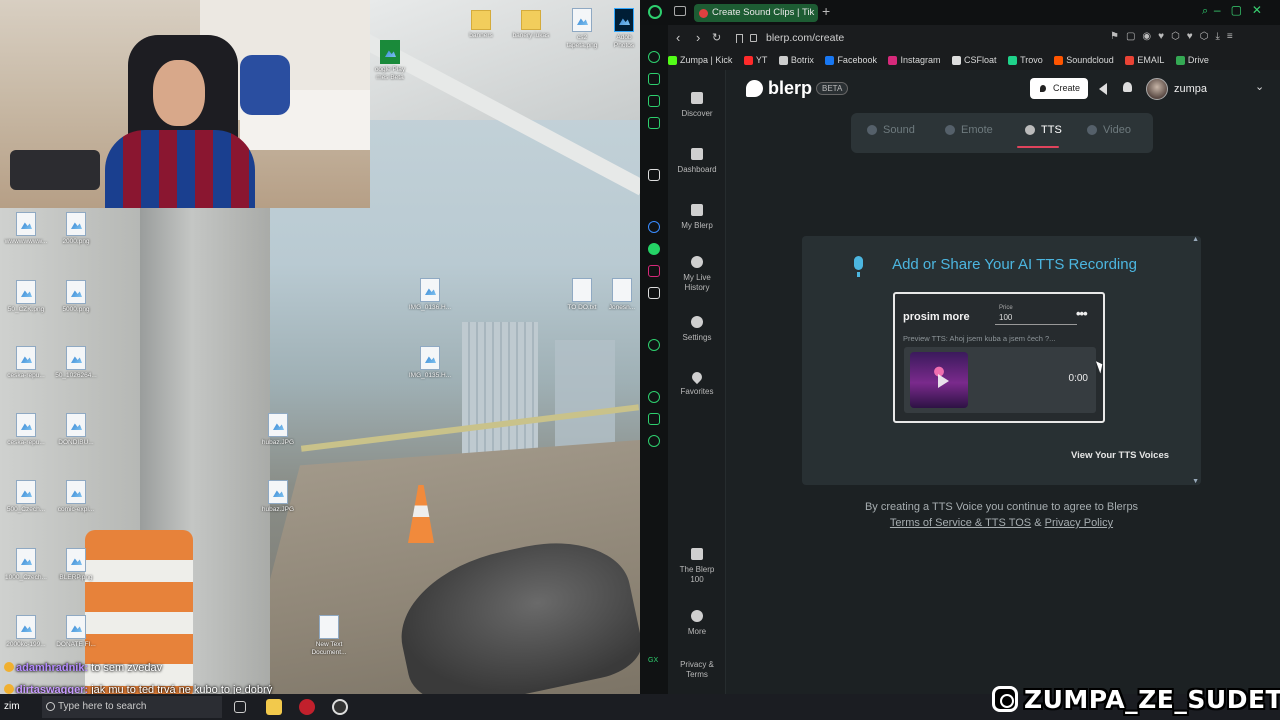 The height and width of the screenshot is (720, 1280). I want to click on nav-my-blerp: My Blerp, so click(697, 217).